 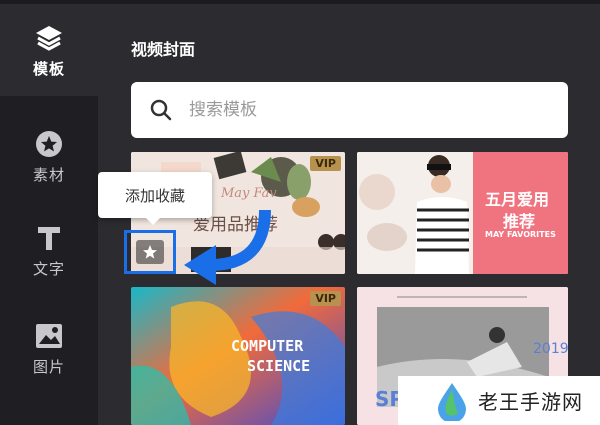 What do you see at coordinates (249, 193) in the screenshot?
I see `card-script-text: May Fav` at bounding box center [249, 193].